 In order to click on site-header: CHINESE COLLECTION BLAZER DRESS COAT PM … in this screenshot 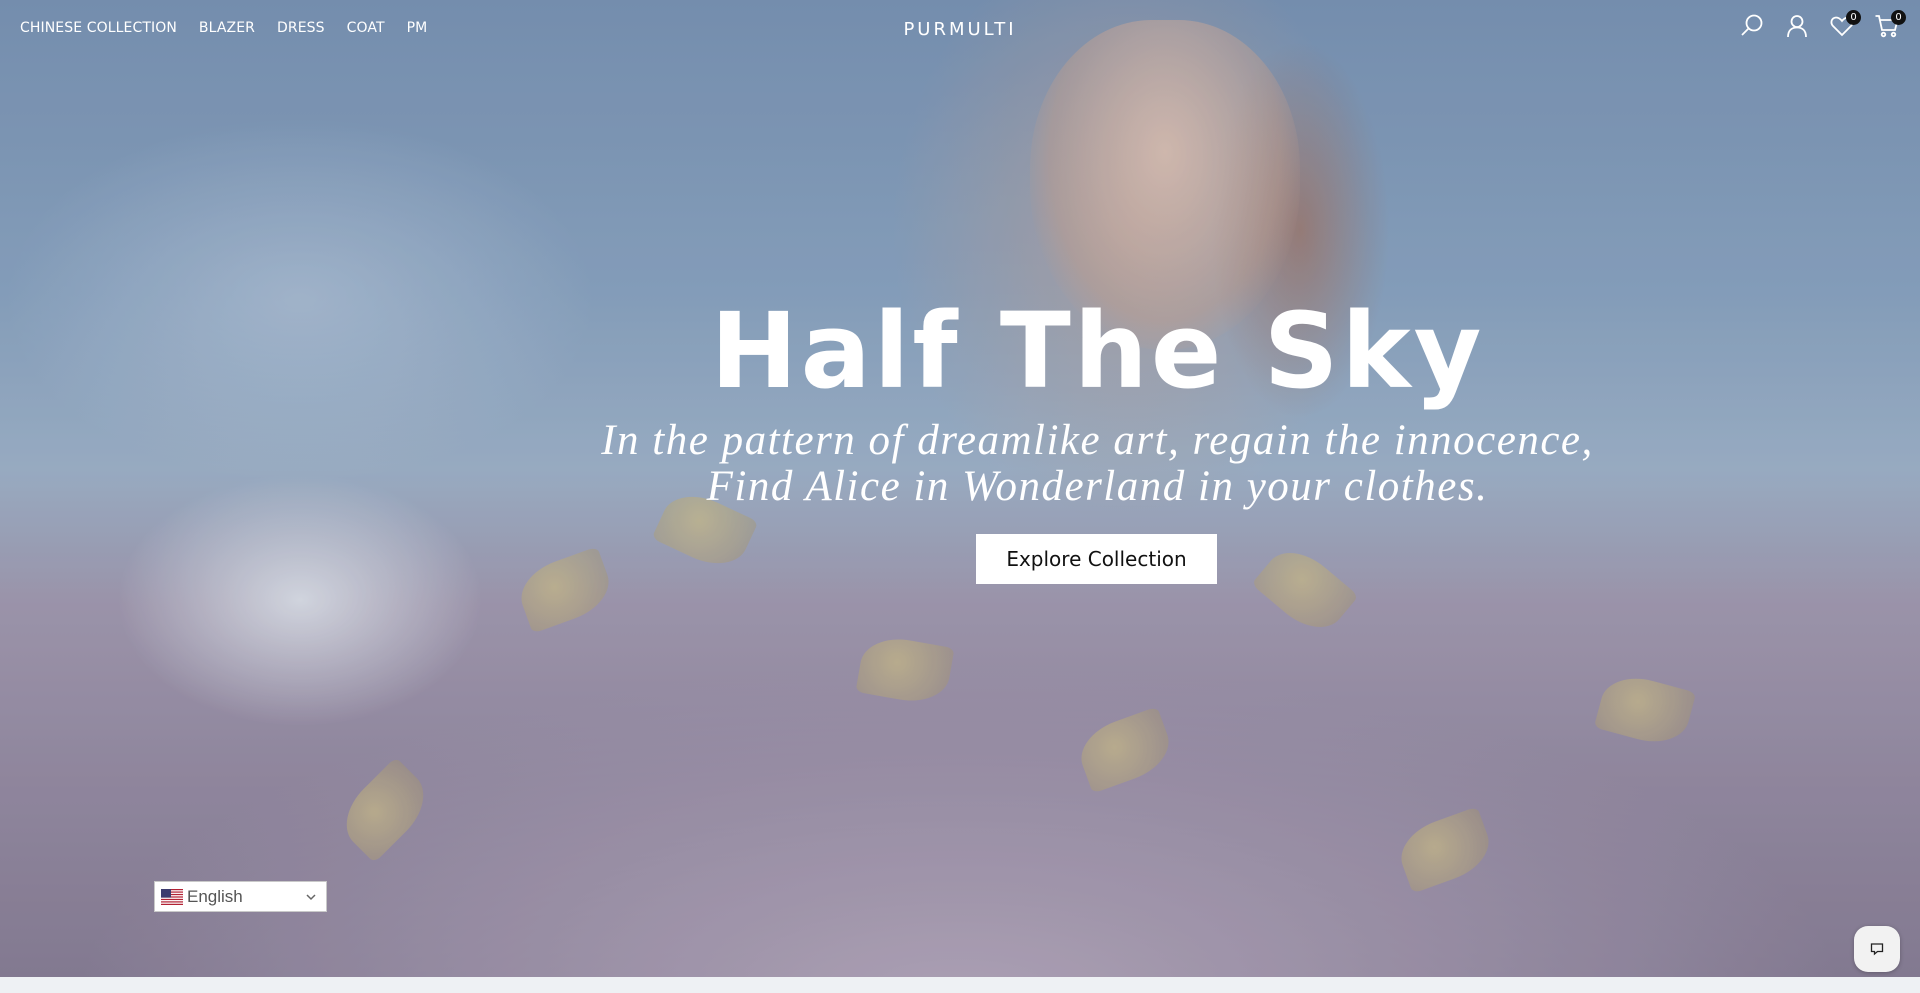, I will do `click(960, 30)`.